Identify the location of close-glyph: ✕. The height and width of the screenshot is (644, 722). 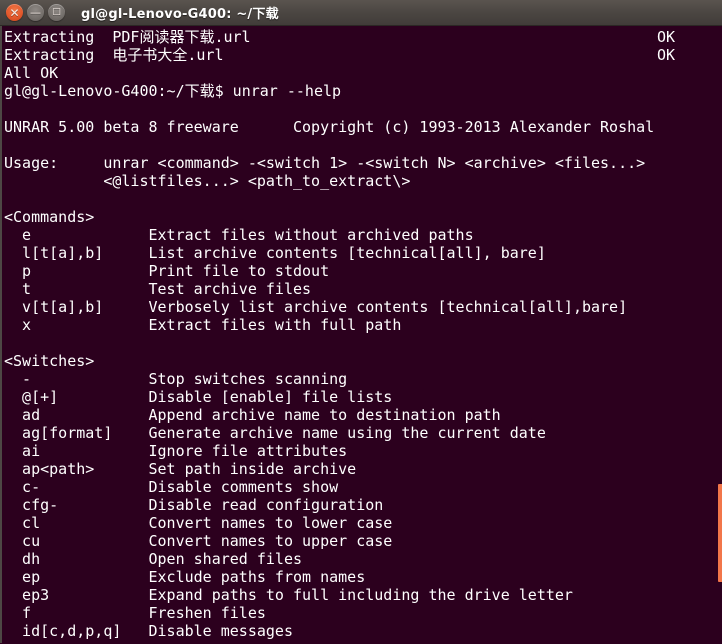
(14, 12).